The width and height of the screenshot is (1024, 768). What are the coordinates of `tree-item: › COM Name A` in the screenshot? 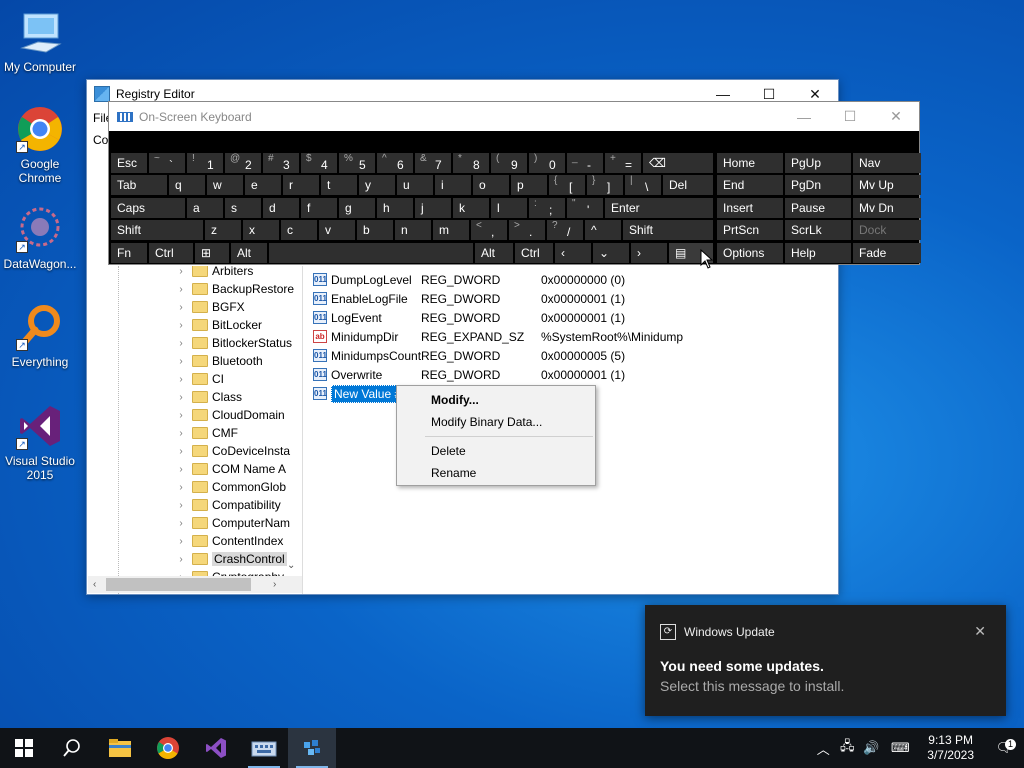 It's located at (230, 469).